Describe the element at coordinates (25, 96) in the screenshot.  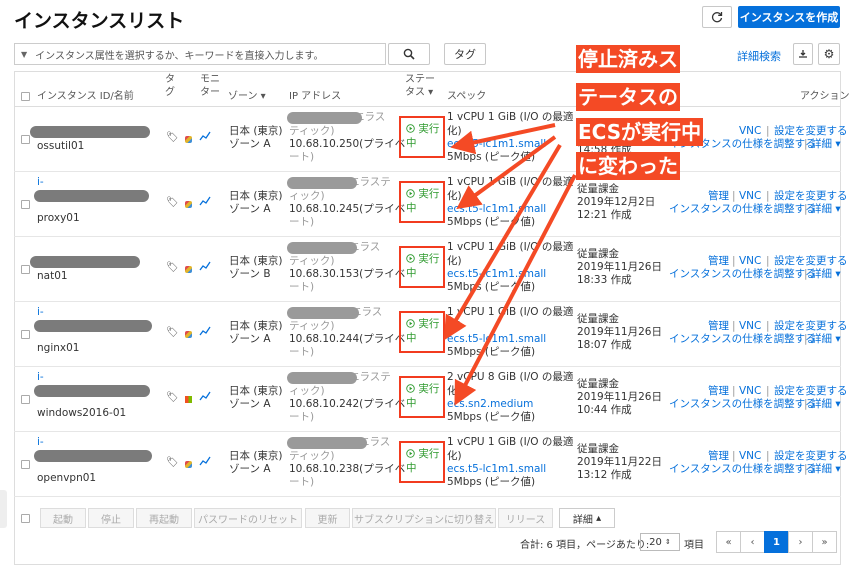
I see `select-all-checkbox` at that location.